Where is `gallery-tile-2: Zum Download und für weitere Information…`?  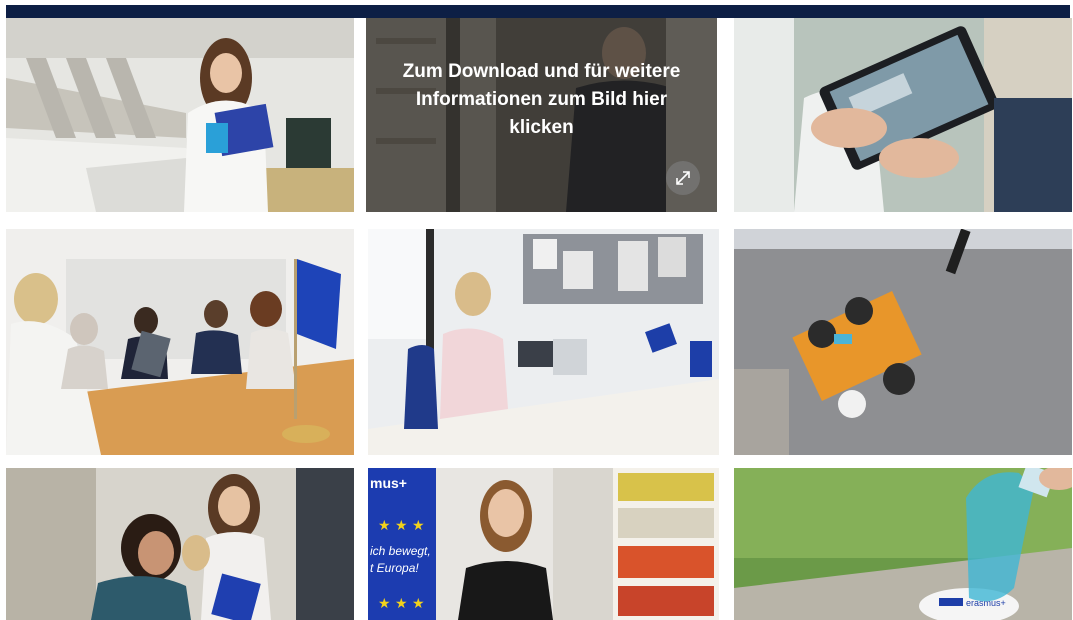 gallery-tile-2: Zum Download und für weitere Information… is located at coordinates (541, 115).